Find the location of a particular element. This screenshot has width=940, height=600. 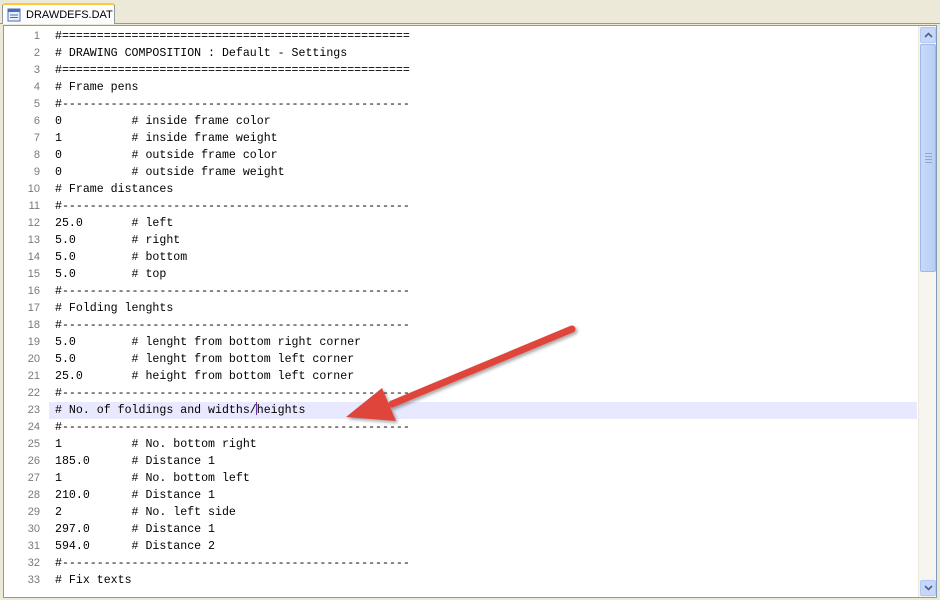

code-line: 5.0 # right is located at coordinates (483, 240).